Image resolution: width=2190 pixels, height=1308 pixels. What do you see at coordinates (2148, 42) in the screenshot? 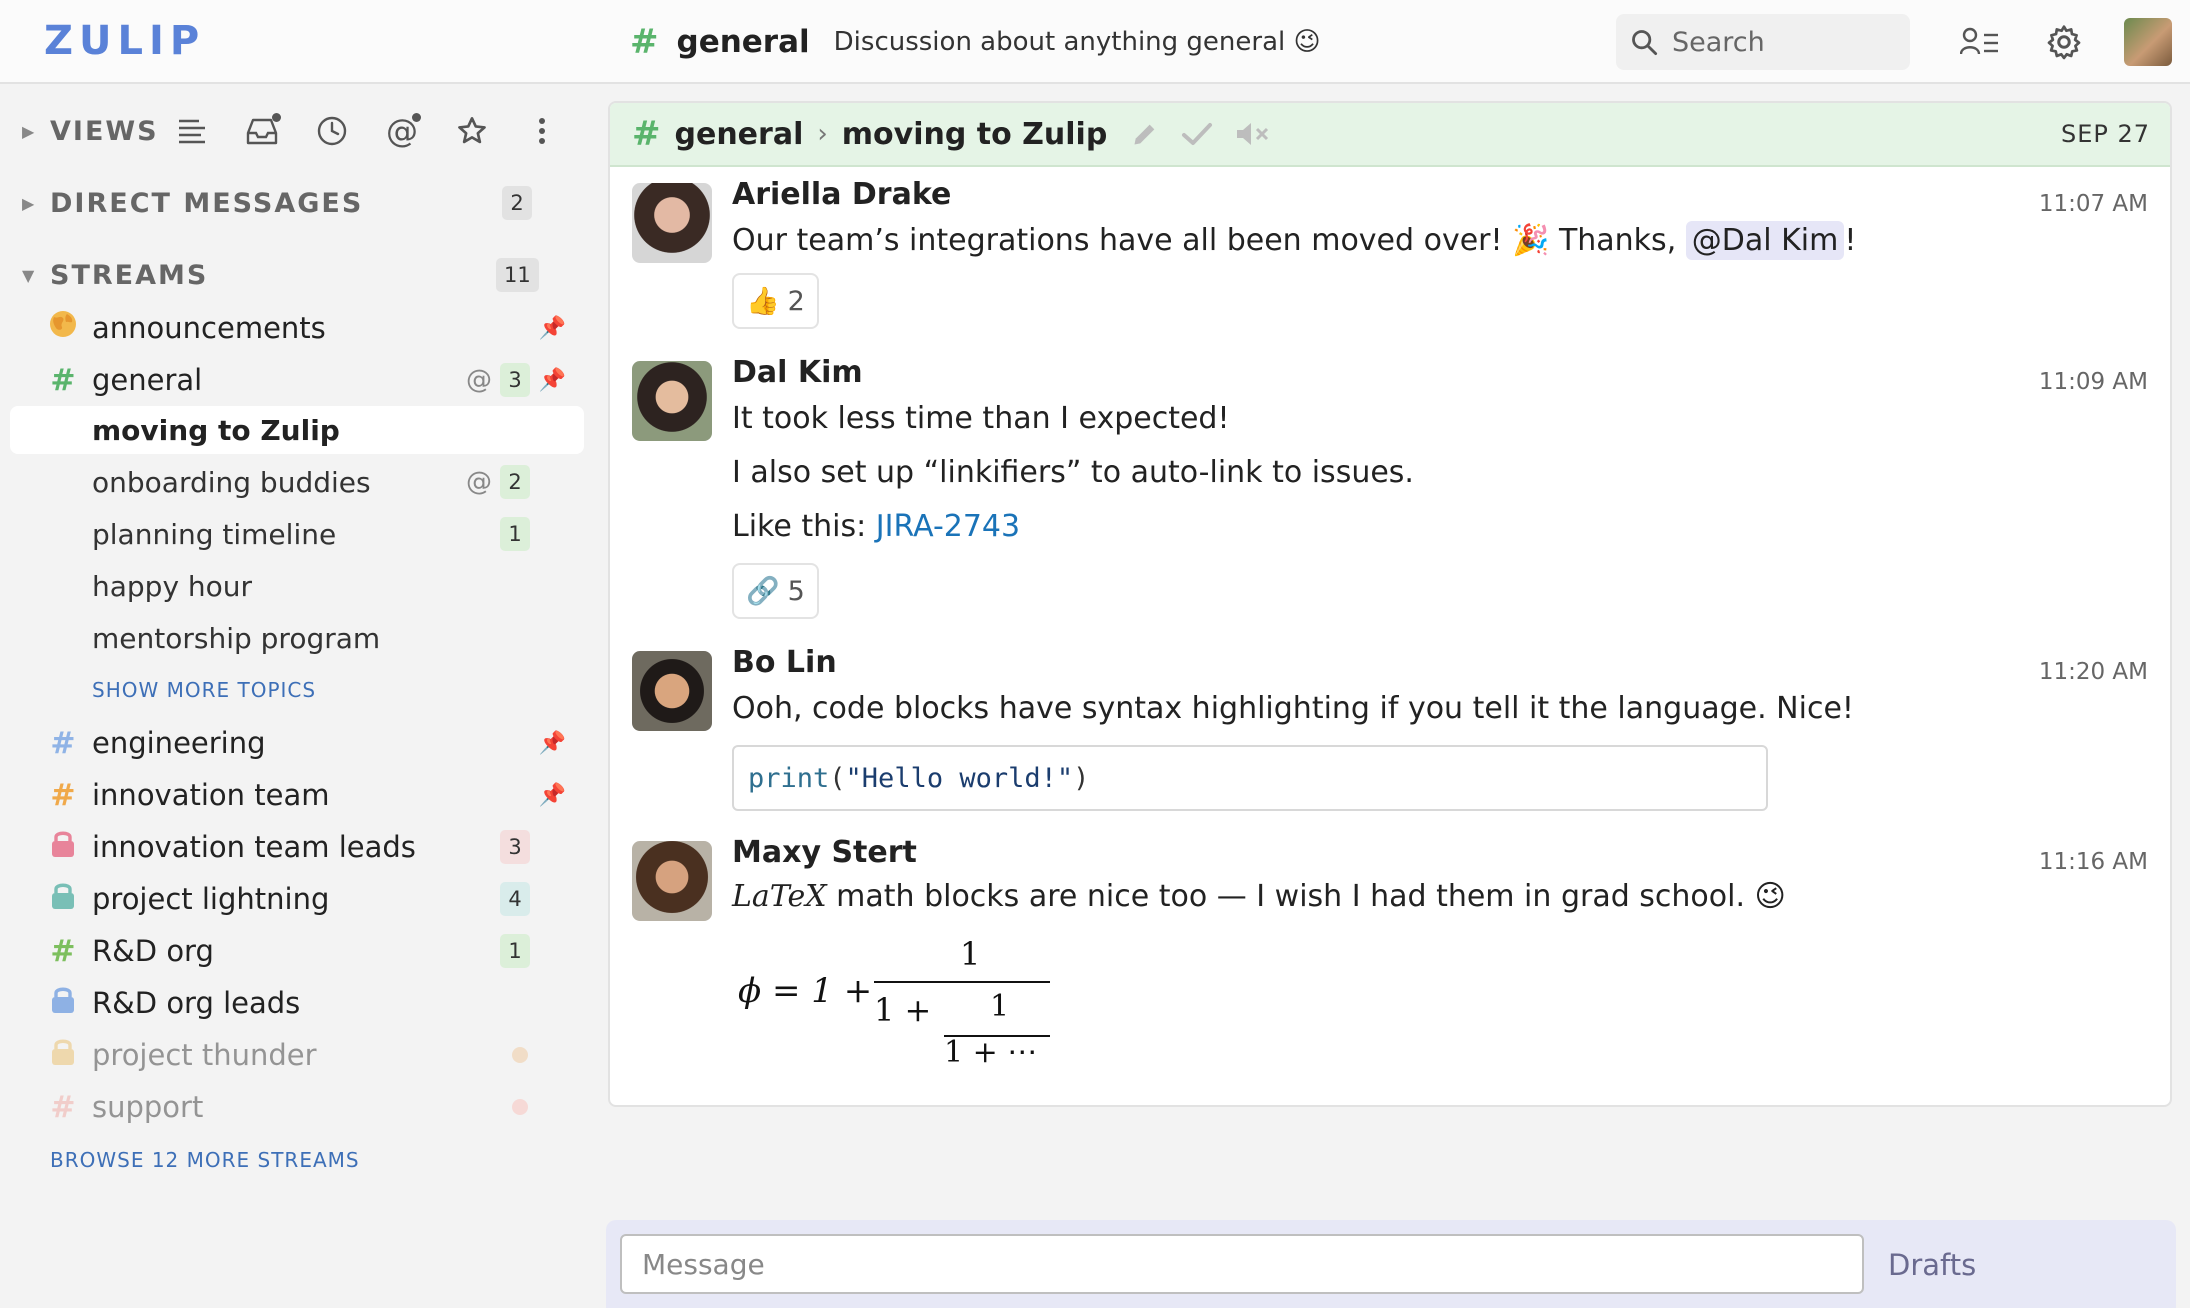
I see `user-avatar` at bounding box center [2148, 42].